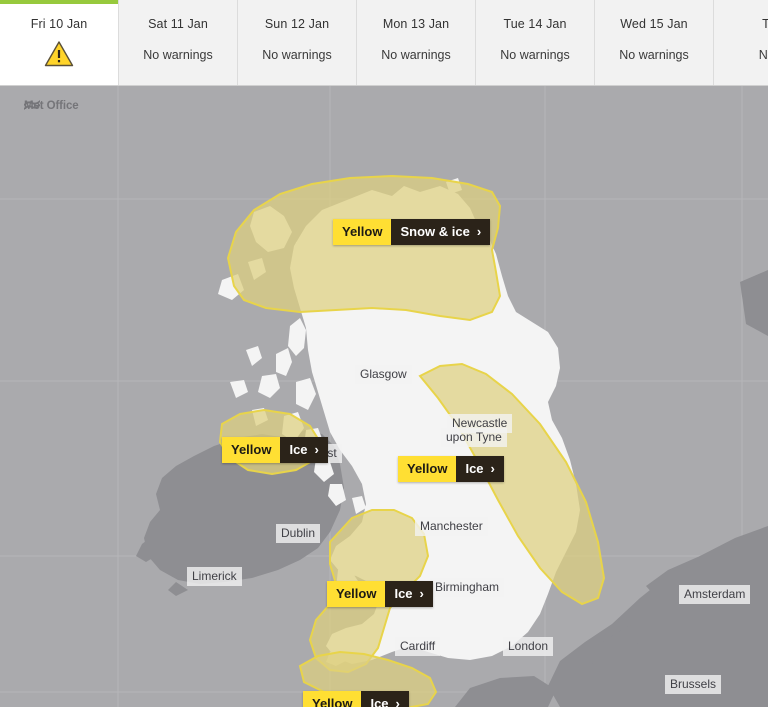  What do you see at coordinates (297, 24) in the screenshot?
I see `tab-day-label: Sun 12 Jan` at bounding box center [297, 24].